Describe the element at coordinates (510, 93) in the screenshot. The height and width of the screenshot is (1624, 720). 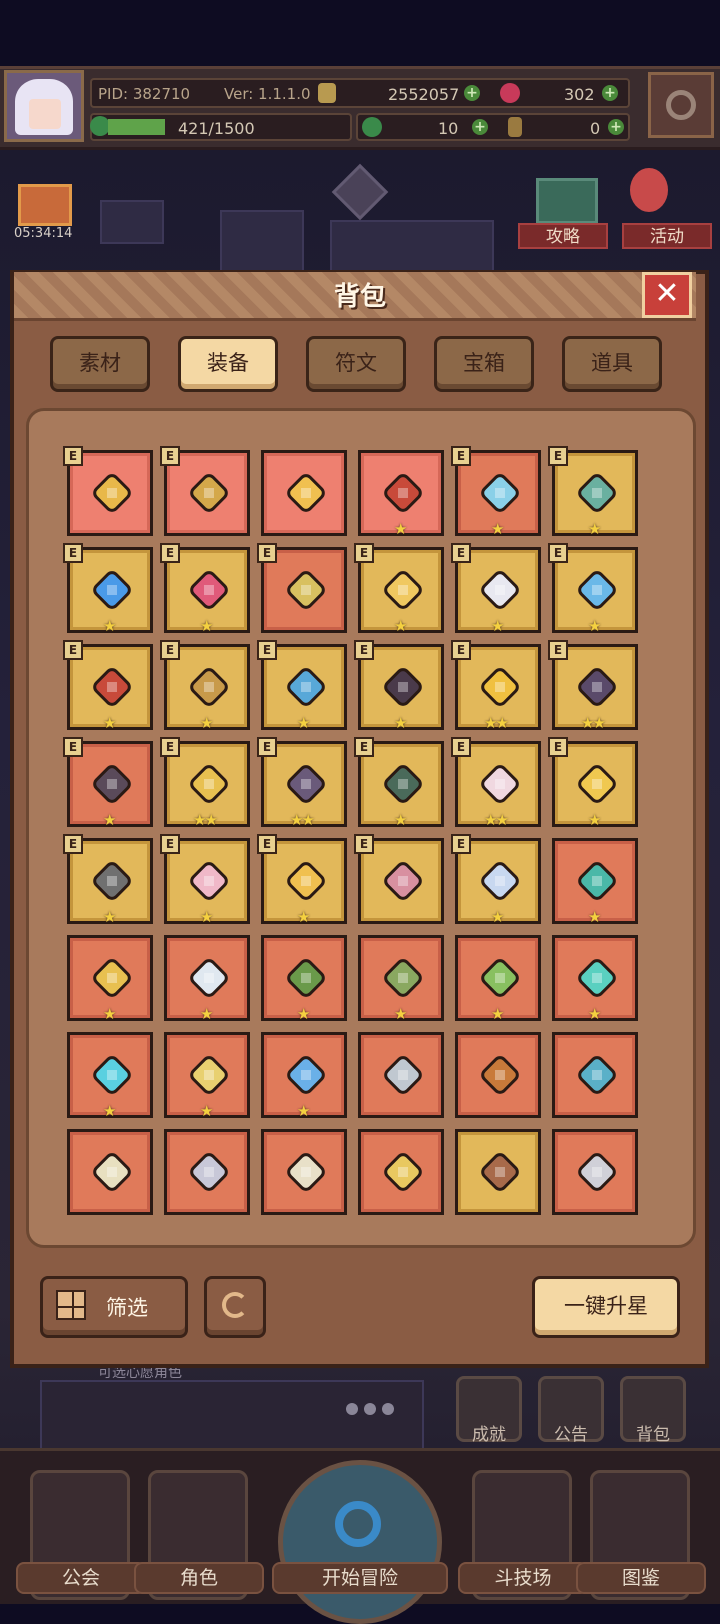
I see `ruby-gem-icon` at that location.